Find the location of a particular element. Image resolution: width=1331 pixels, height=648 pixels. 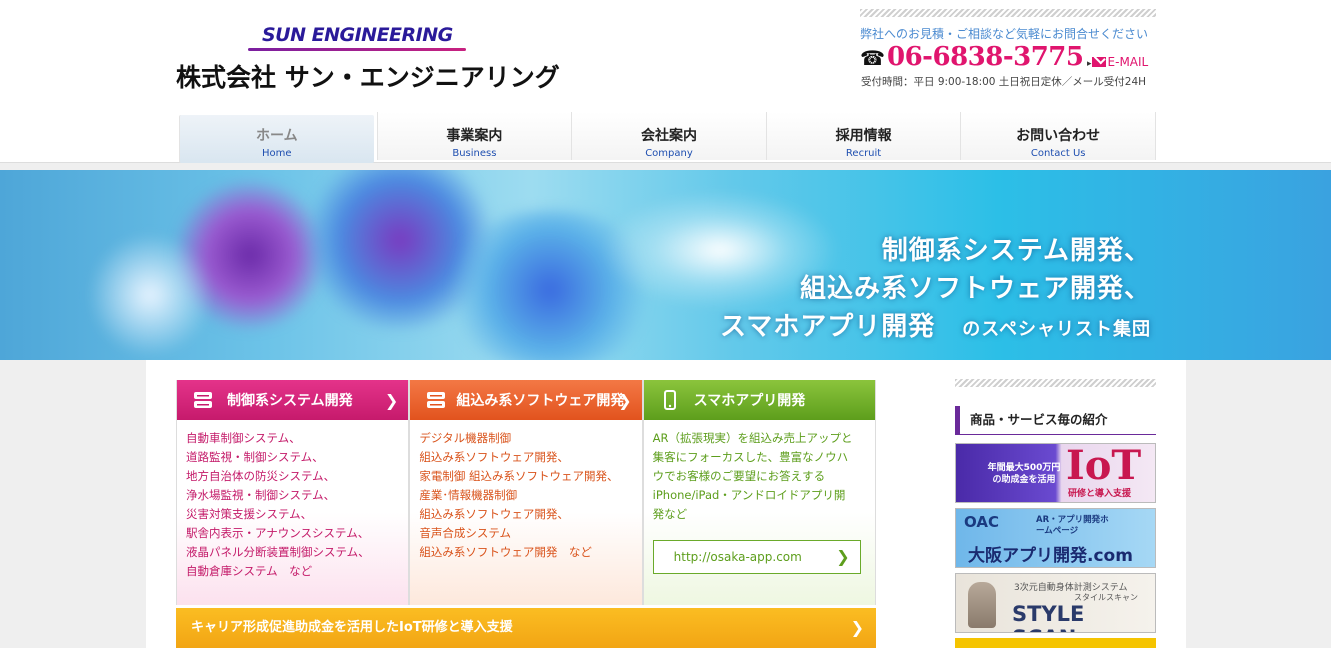

iot-training-banner: キャリア形成促進助成金を活用したIoT研修と導入支援 ❯ is located at coordinates (526, 628).